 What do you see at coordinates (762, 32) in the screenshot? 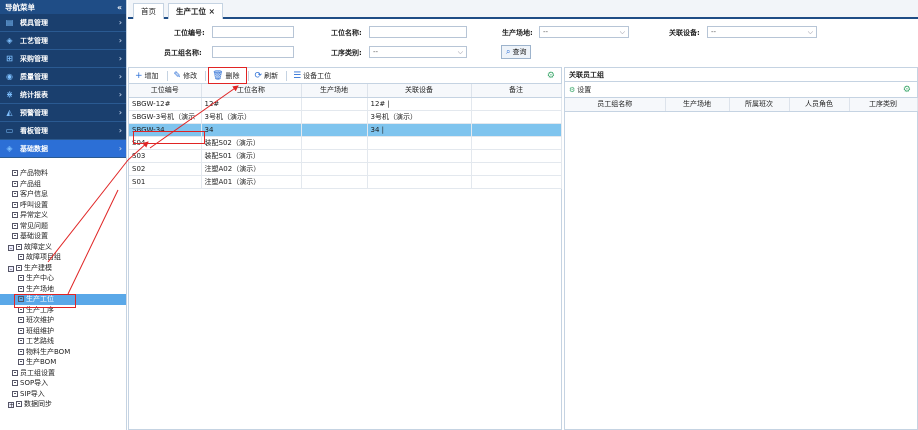
I see `device-select: -- ⌵` at bounding box center [762, 32].